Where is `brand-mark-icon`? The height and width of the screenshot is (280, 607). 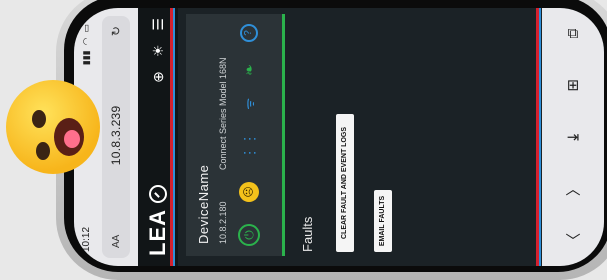
brand-mark-icon is located at coordinates (158, 194).